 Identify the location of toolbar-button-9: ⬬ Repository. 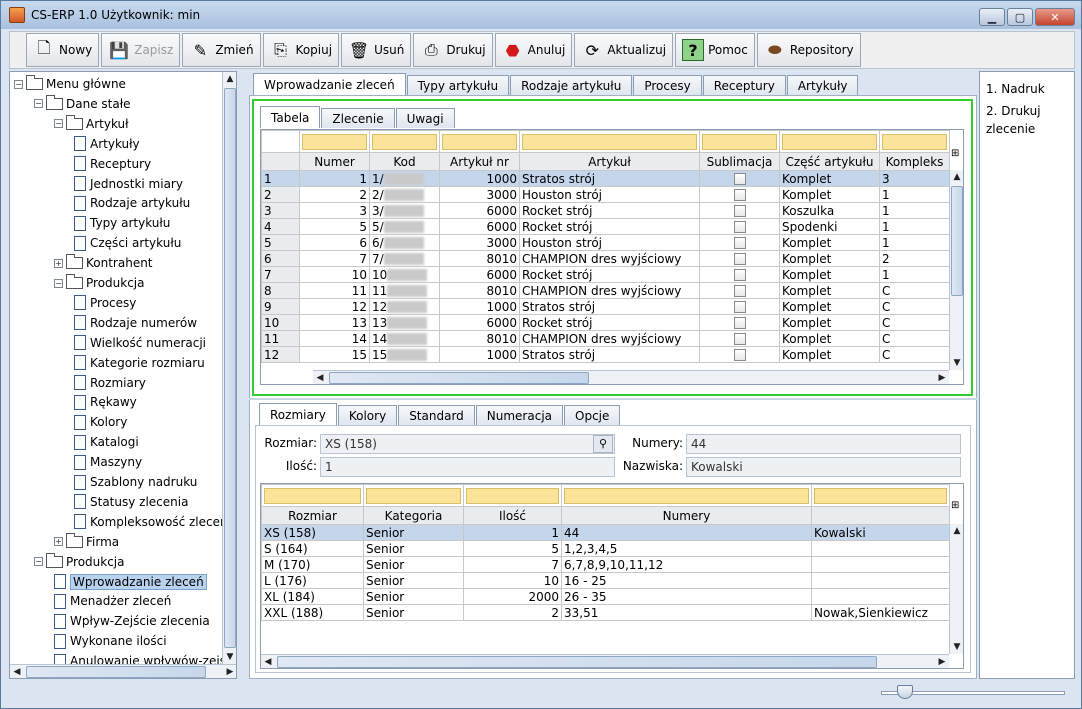
(808, 50).